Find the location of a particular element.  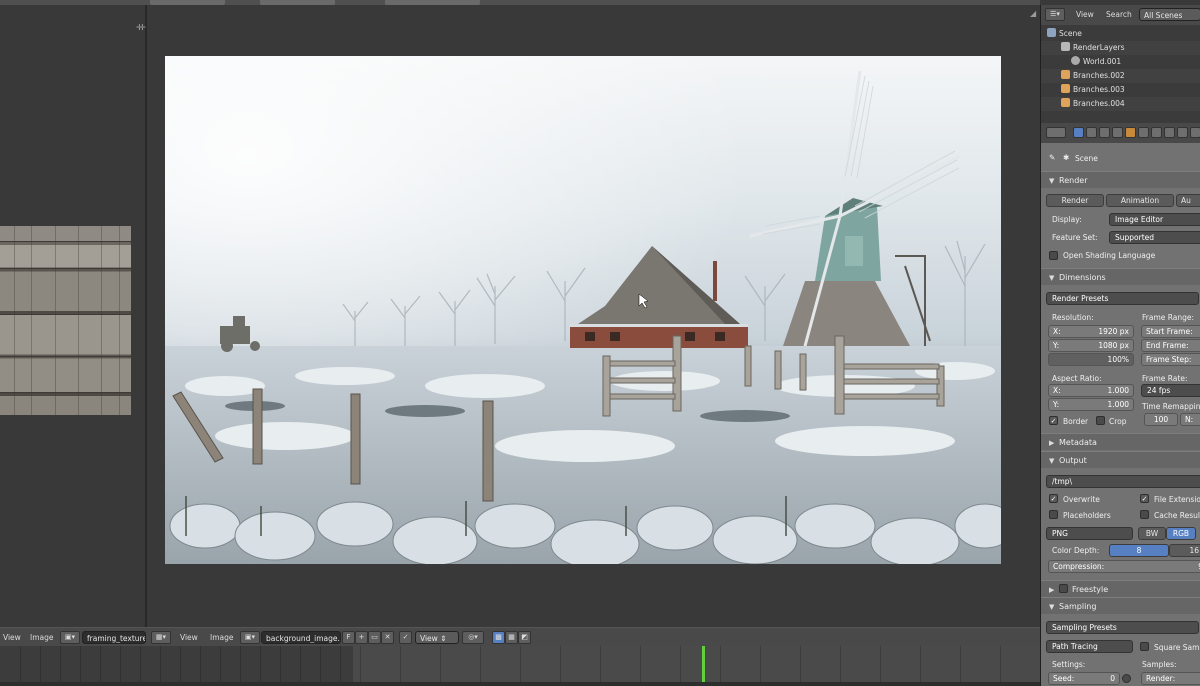

area-split-handle: ◢ is located at coordinates (1033, 13).